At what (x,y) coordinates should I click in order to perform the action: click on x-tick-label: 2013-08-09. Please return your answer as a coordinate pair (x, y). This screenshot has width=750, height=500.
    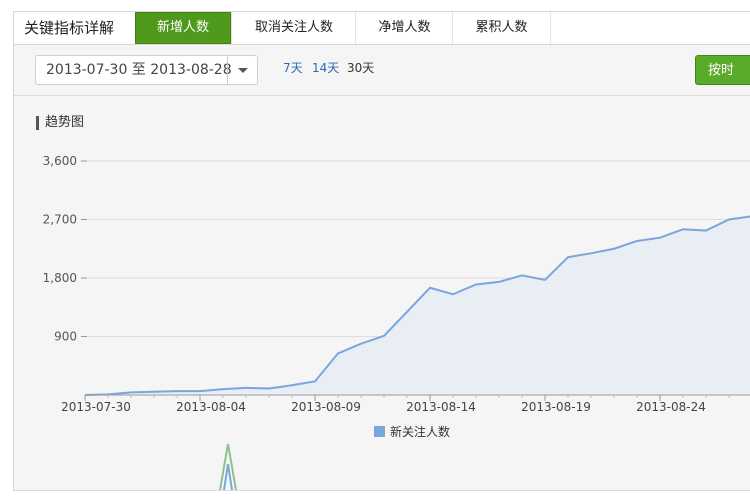
    Looking at the image, I should click on (326, 407).